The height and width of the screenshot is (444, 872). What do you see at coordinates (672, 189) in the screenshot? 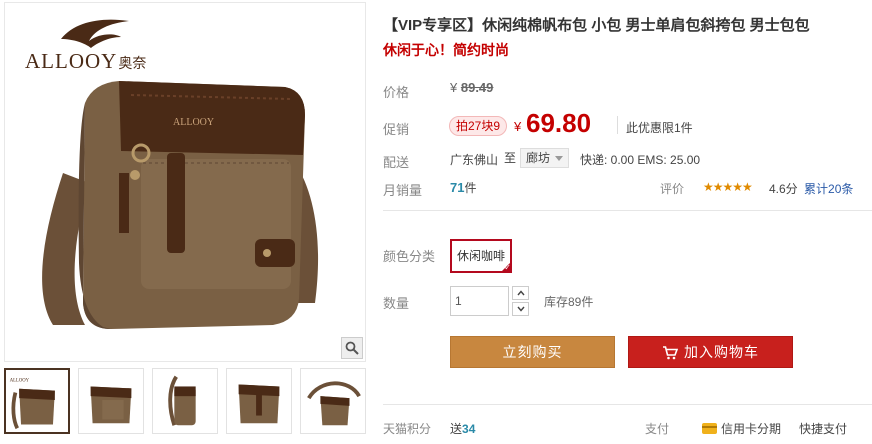
I see `rating-label: 评价` at bounding box center [672, 189].